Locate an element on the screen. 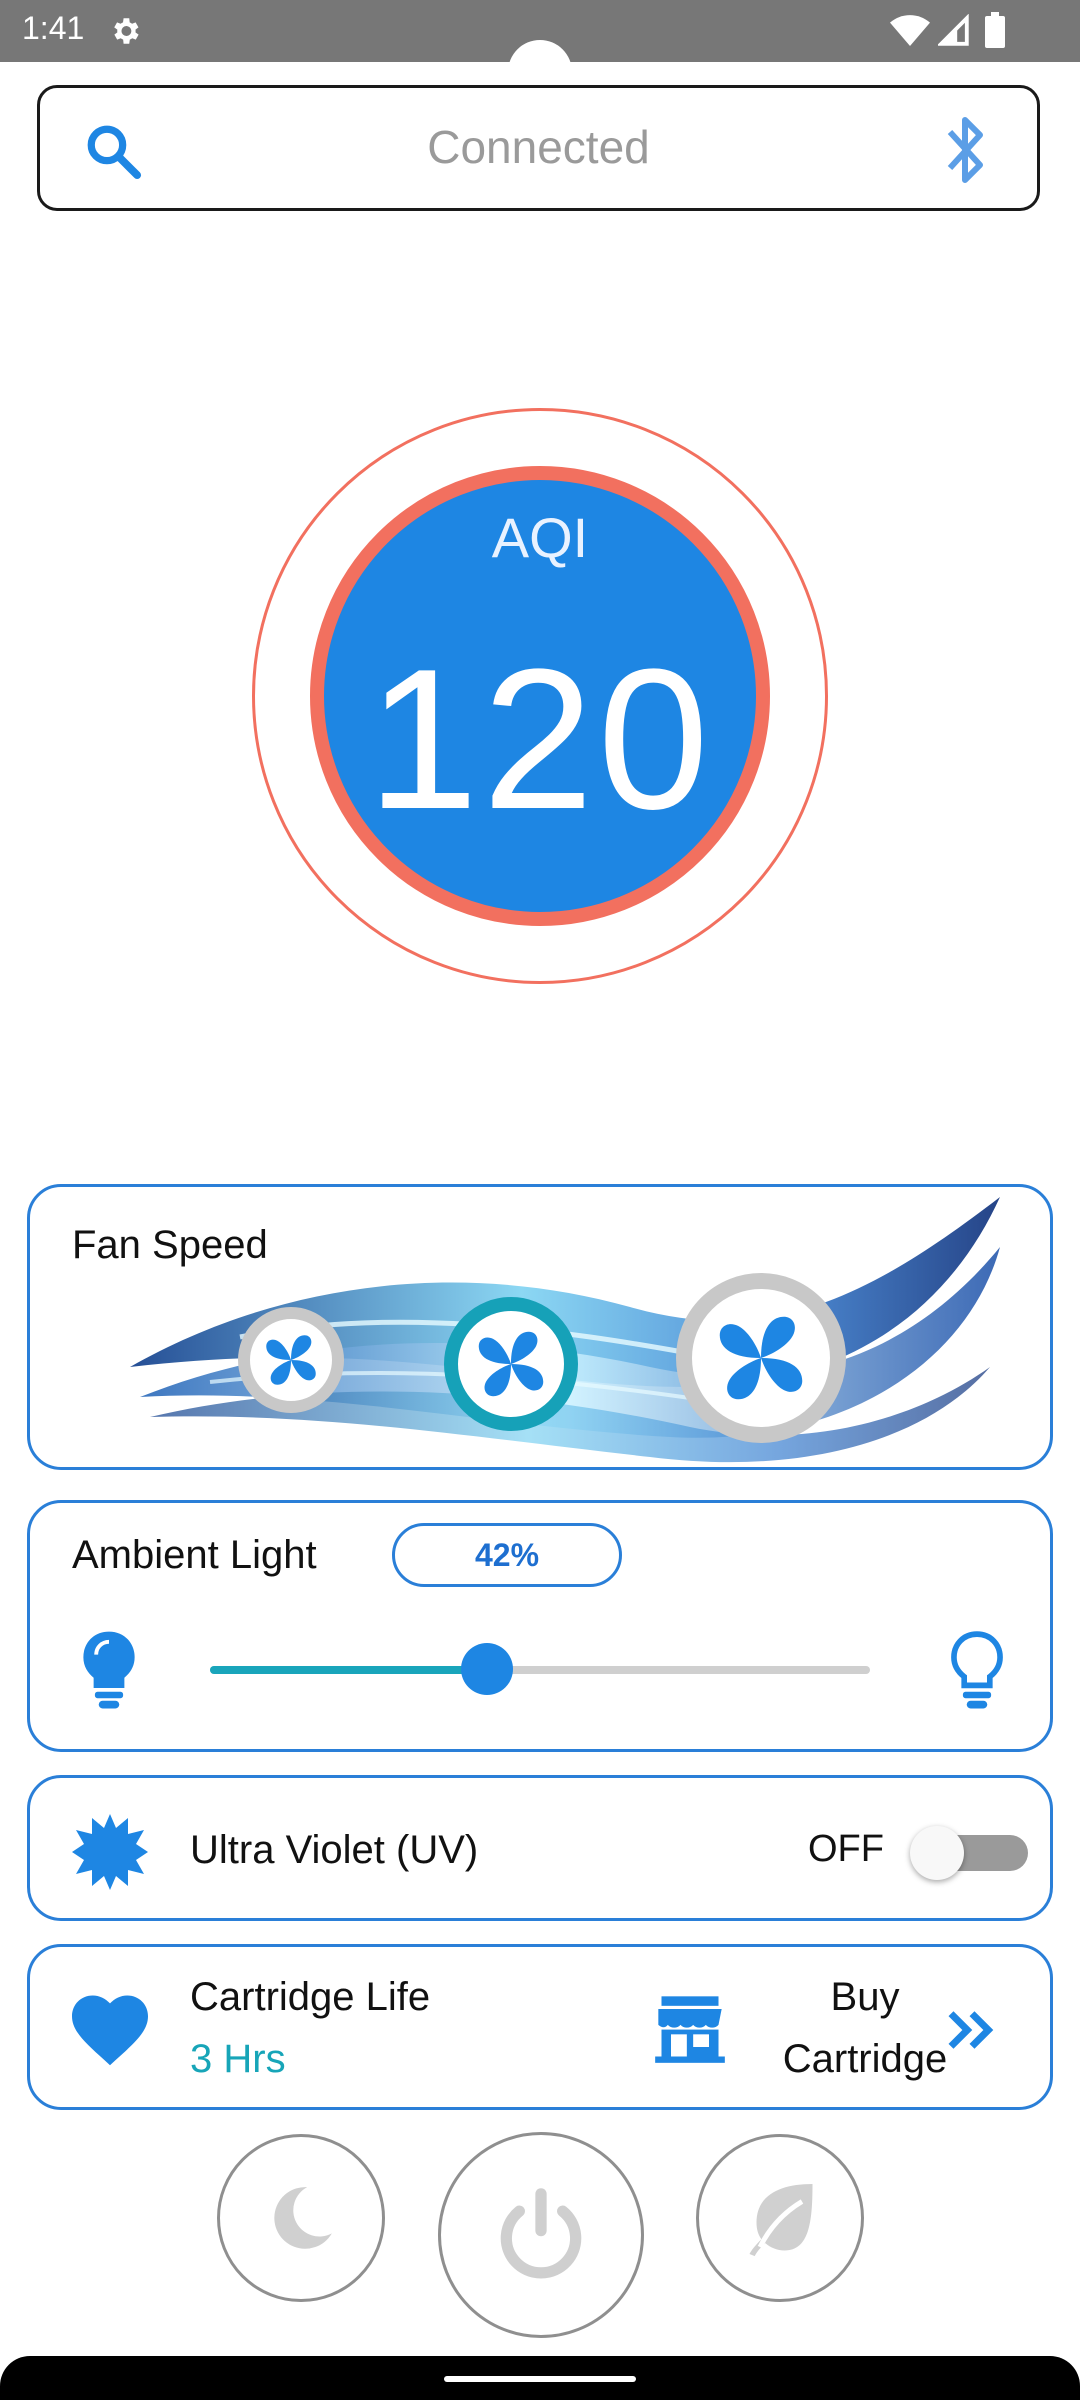  ambient-light-percent-badge: 42% is located at coordinates (507, 1555).